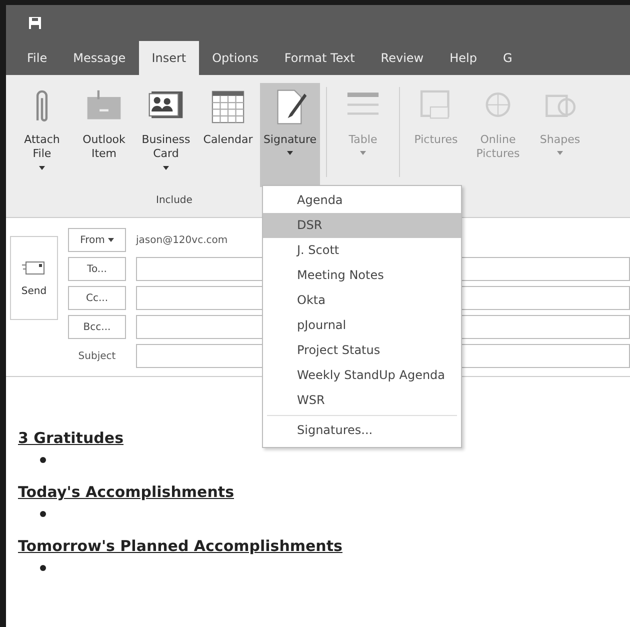 This screenshot has width=630, height=627. I want to click on ribbon-tab: Review, so click(402, 58).